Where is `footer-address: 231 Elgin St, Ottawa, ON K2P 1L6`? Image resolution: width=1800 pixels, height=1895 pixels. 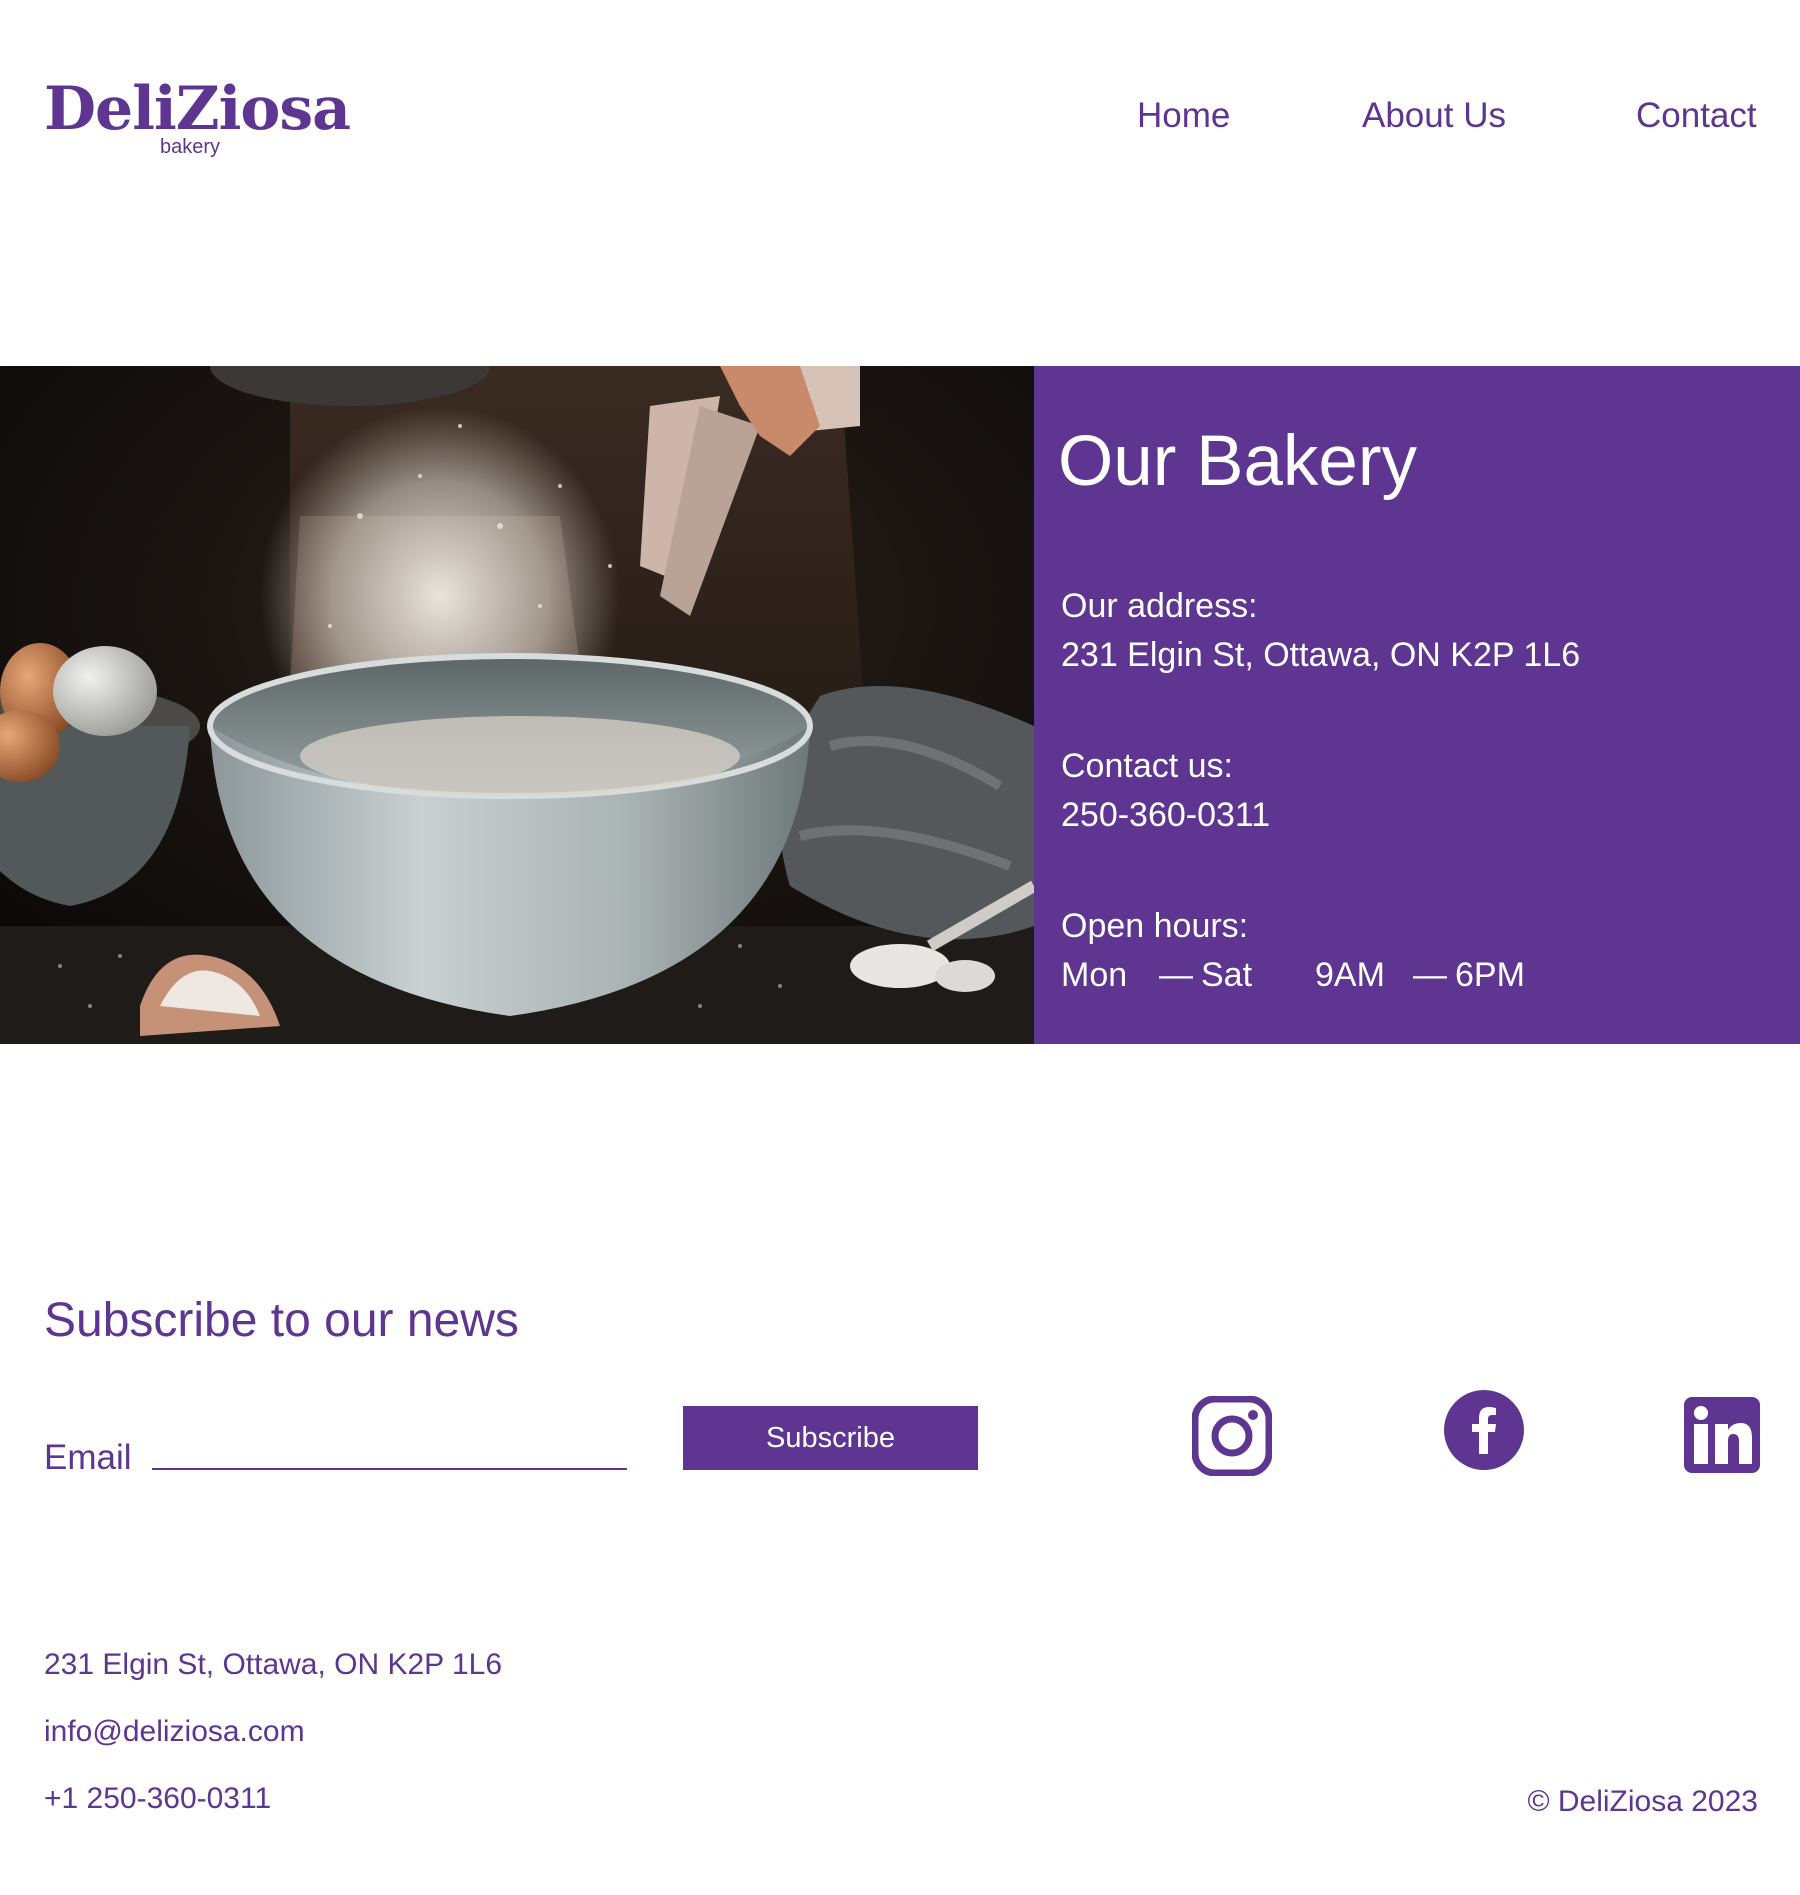 footer-address: 231 Elgin St, Ottawa, ON K2P 1L6 is located at coordinates (273, 1664).